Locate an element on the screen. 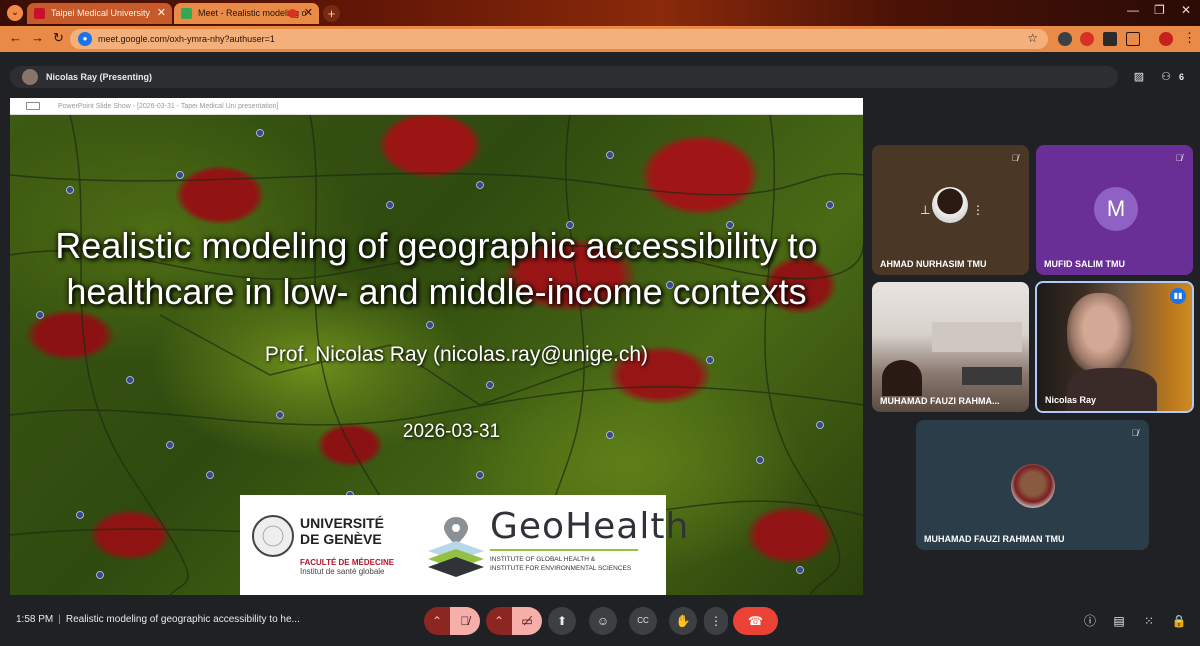 This screenshot has width=1200, height=646. pin-icon: ⊥ is located at coordinates (925, 210).